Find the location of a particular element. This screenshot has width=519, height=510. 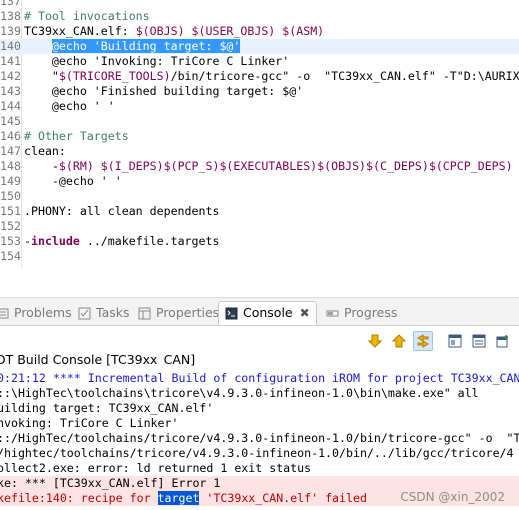

line-number: 138 is located at coordinates (10, 16).